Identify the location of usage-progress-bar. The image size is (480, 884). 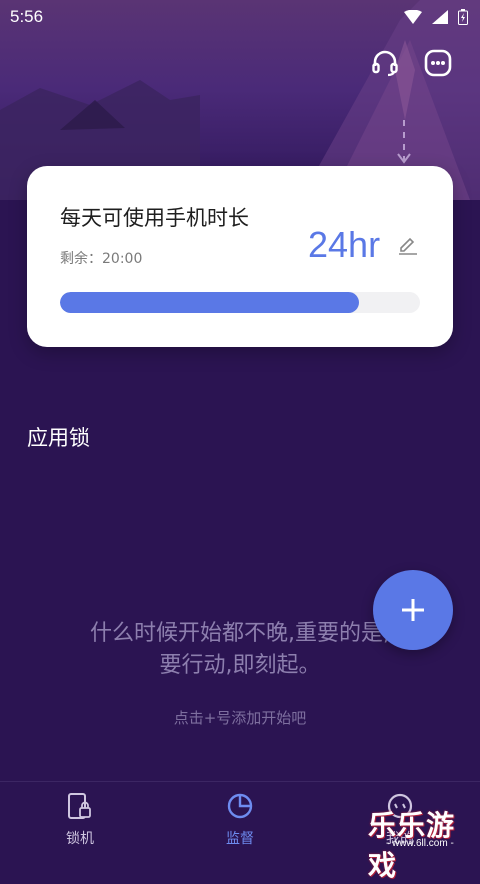
(240, 302).